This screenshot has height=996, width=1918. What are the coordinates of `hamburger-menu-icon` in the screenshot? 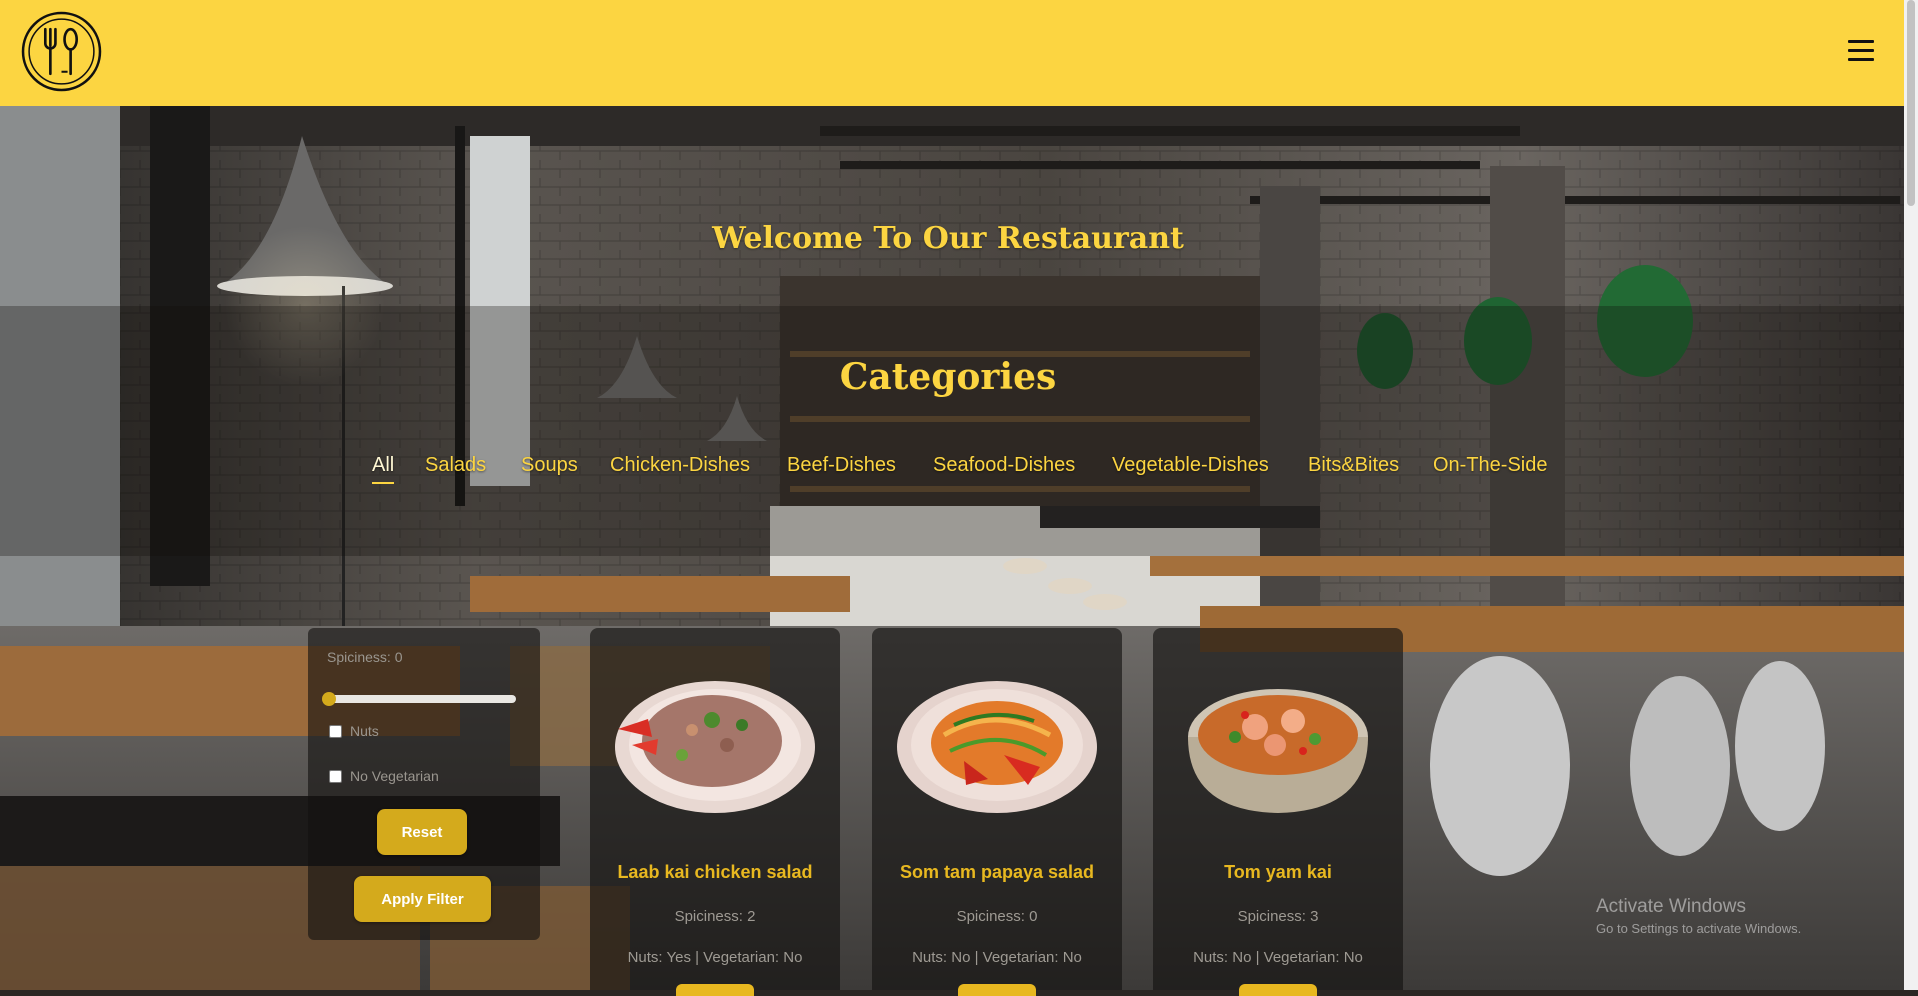 It's located at (1861, 51).